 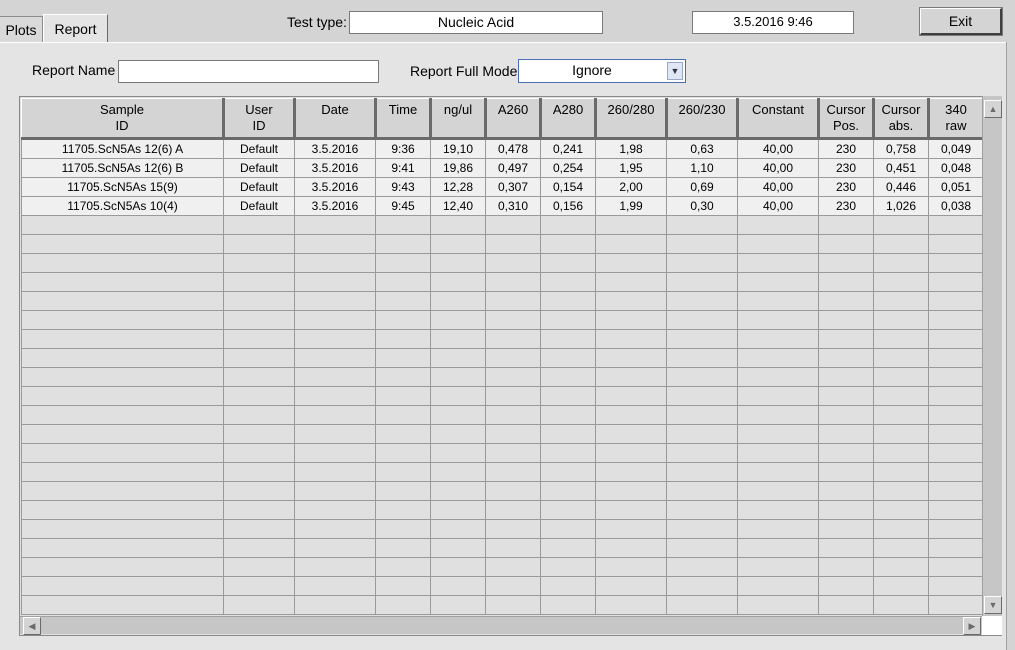 I want to click on column-header: Time, so click(x=403, y=119).